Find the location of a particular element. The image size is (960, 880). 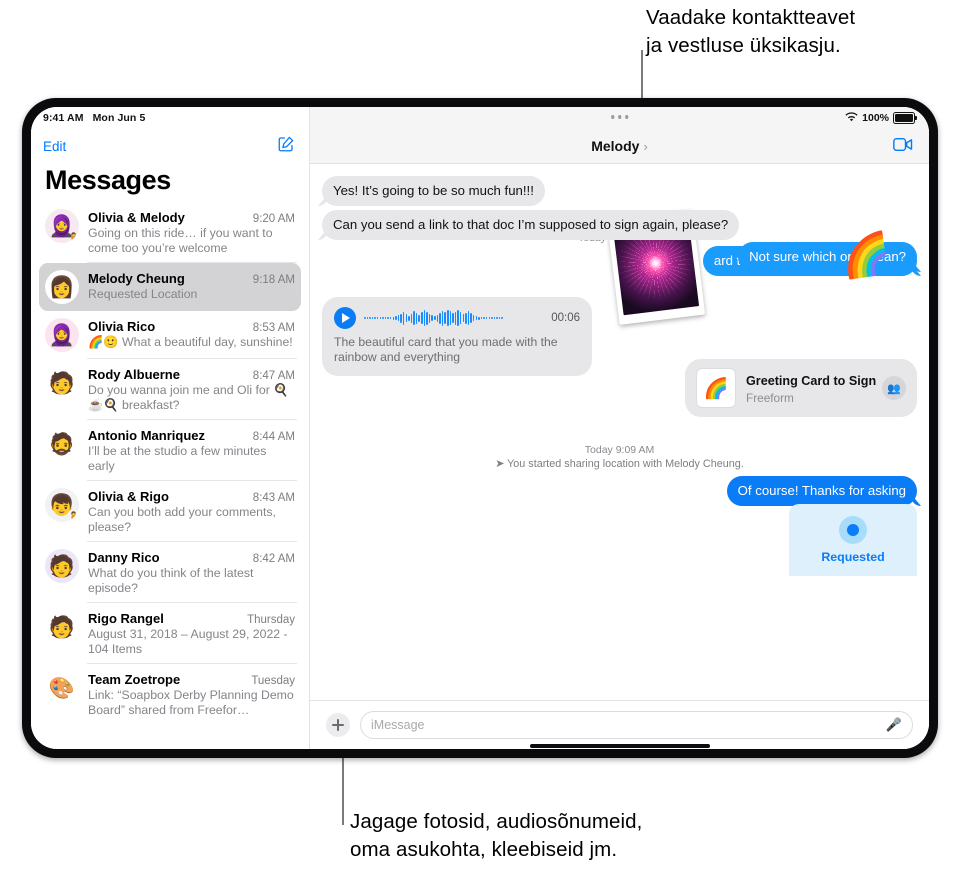

rainbow-sticker: 🌈 is located at coordinates (865, 256).